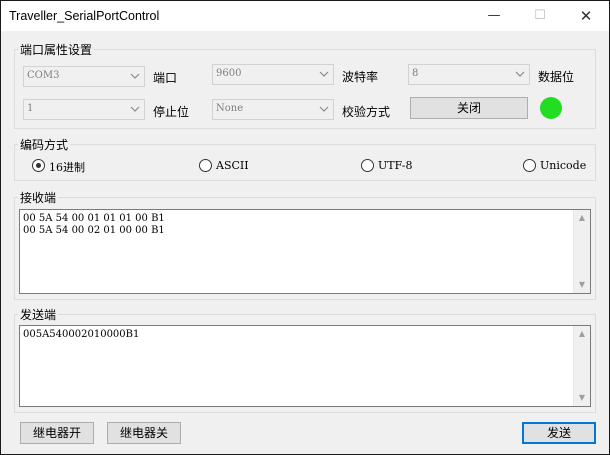 Image resolution: width=610 pixels, height=455 pixels. What do you see at coordinates (529, 165) in the screenshot?
I see `encoding-radio-unicode` at bounding box center [529, 165].